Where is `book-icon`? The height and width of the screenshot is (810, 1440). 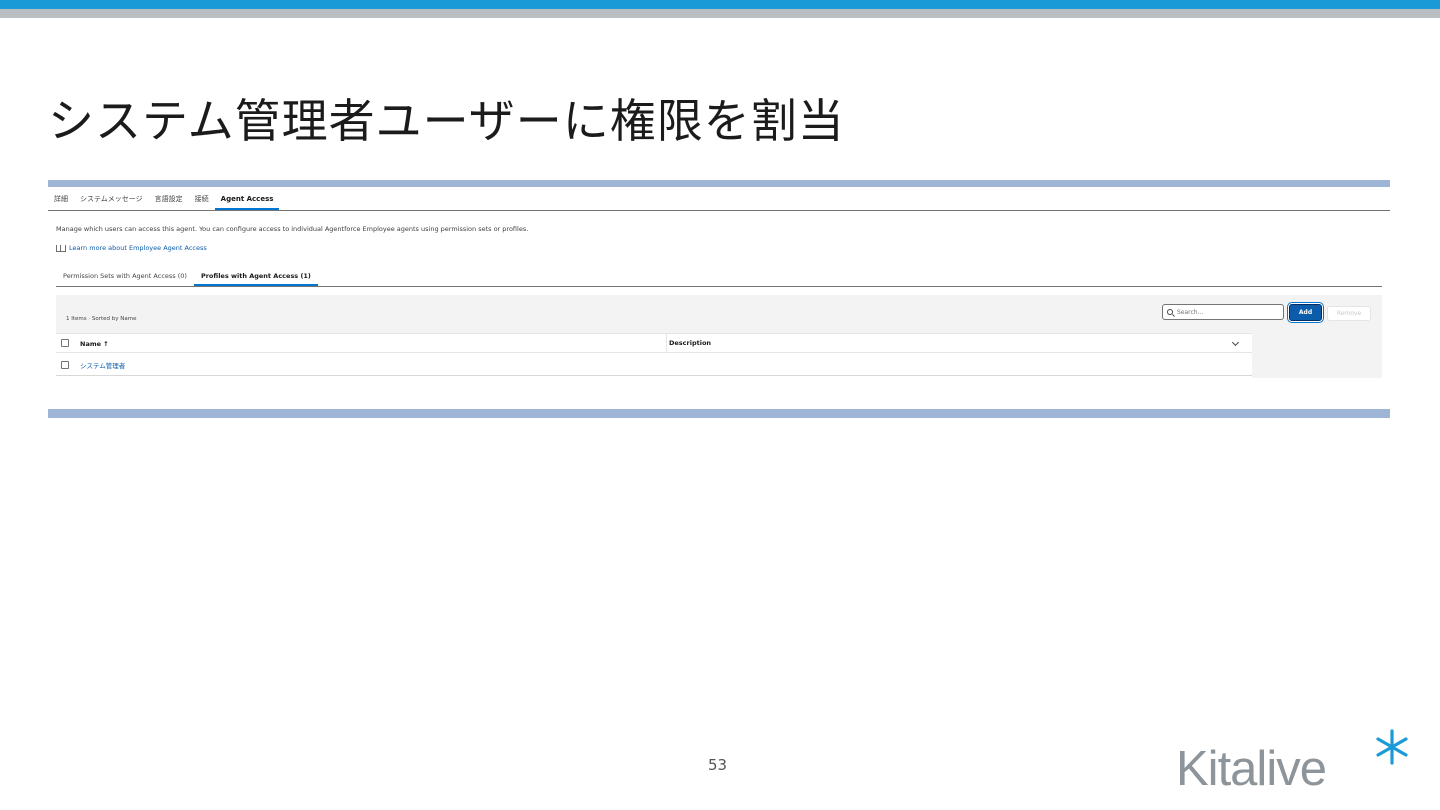 book-icon is located at coordinates (61, 248).